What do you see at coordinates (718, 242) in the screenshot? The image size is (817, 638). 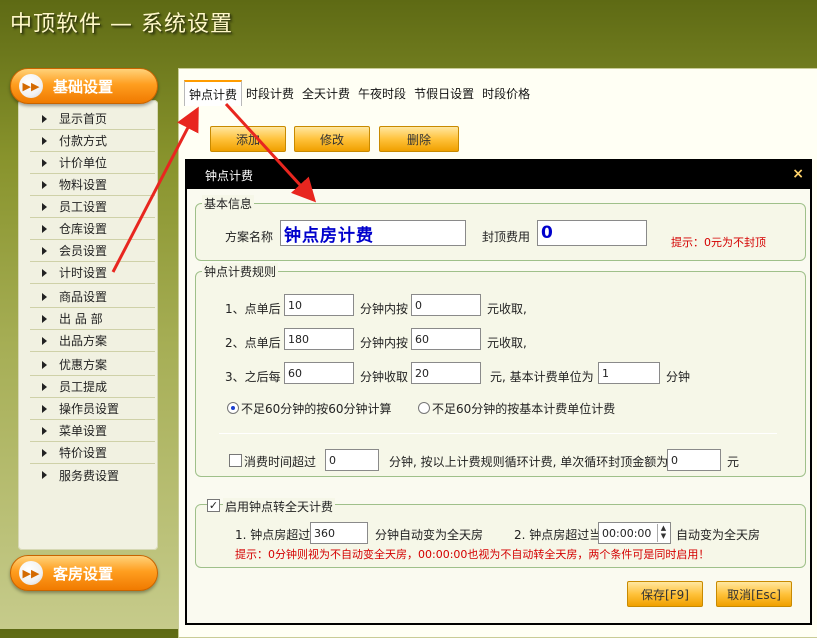 I see `cap-fee-hint: 提示：0元为不封顶` at bounding box center [718, 242].